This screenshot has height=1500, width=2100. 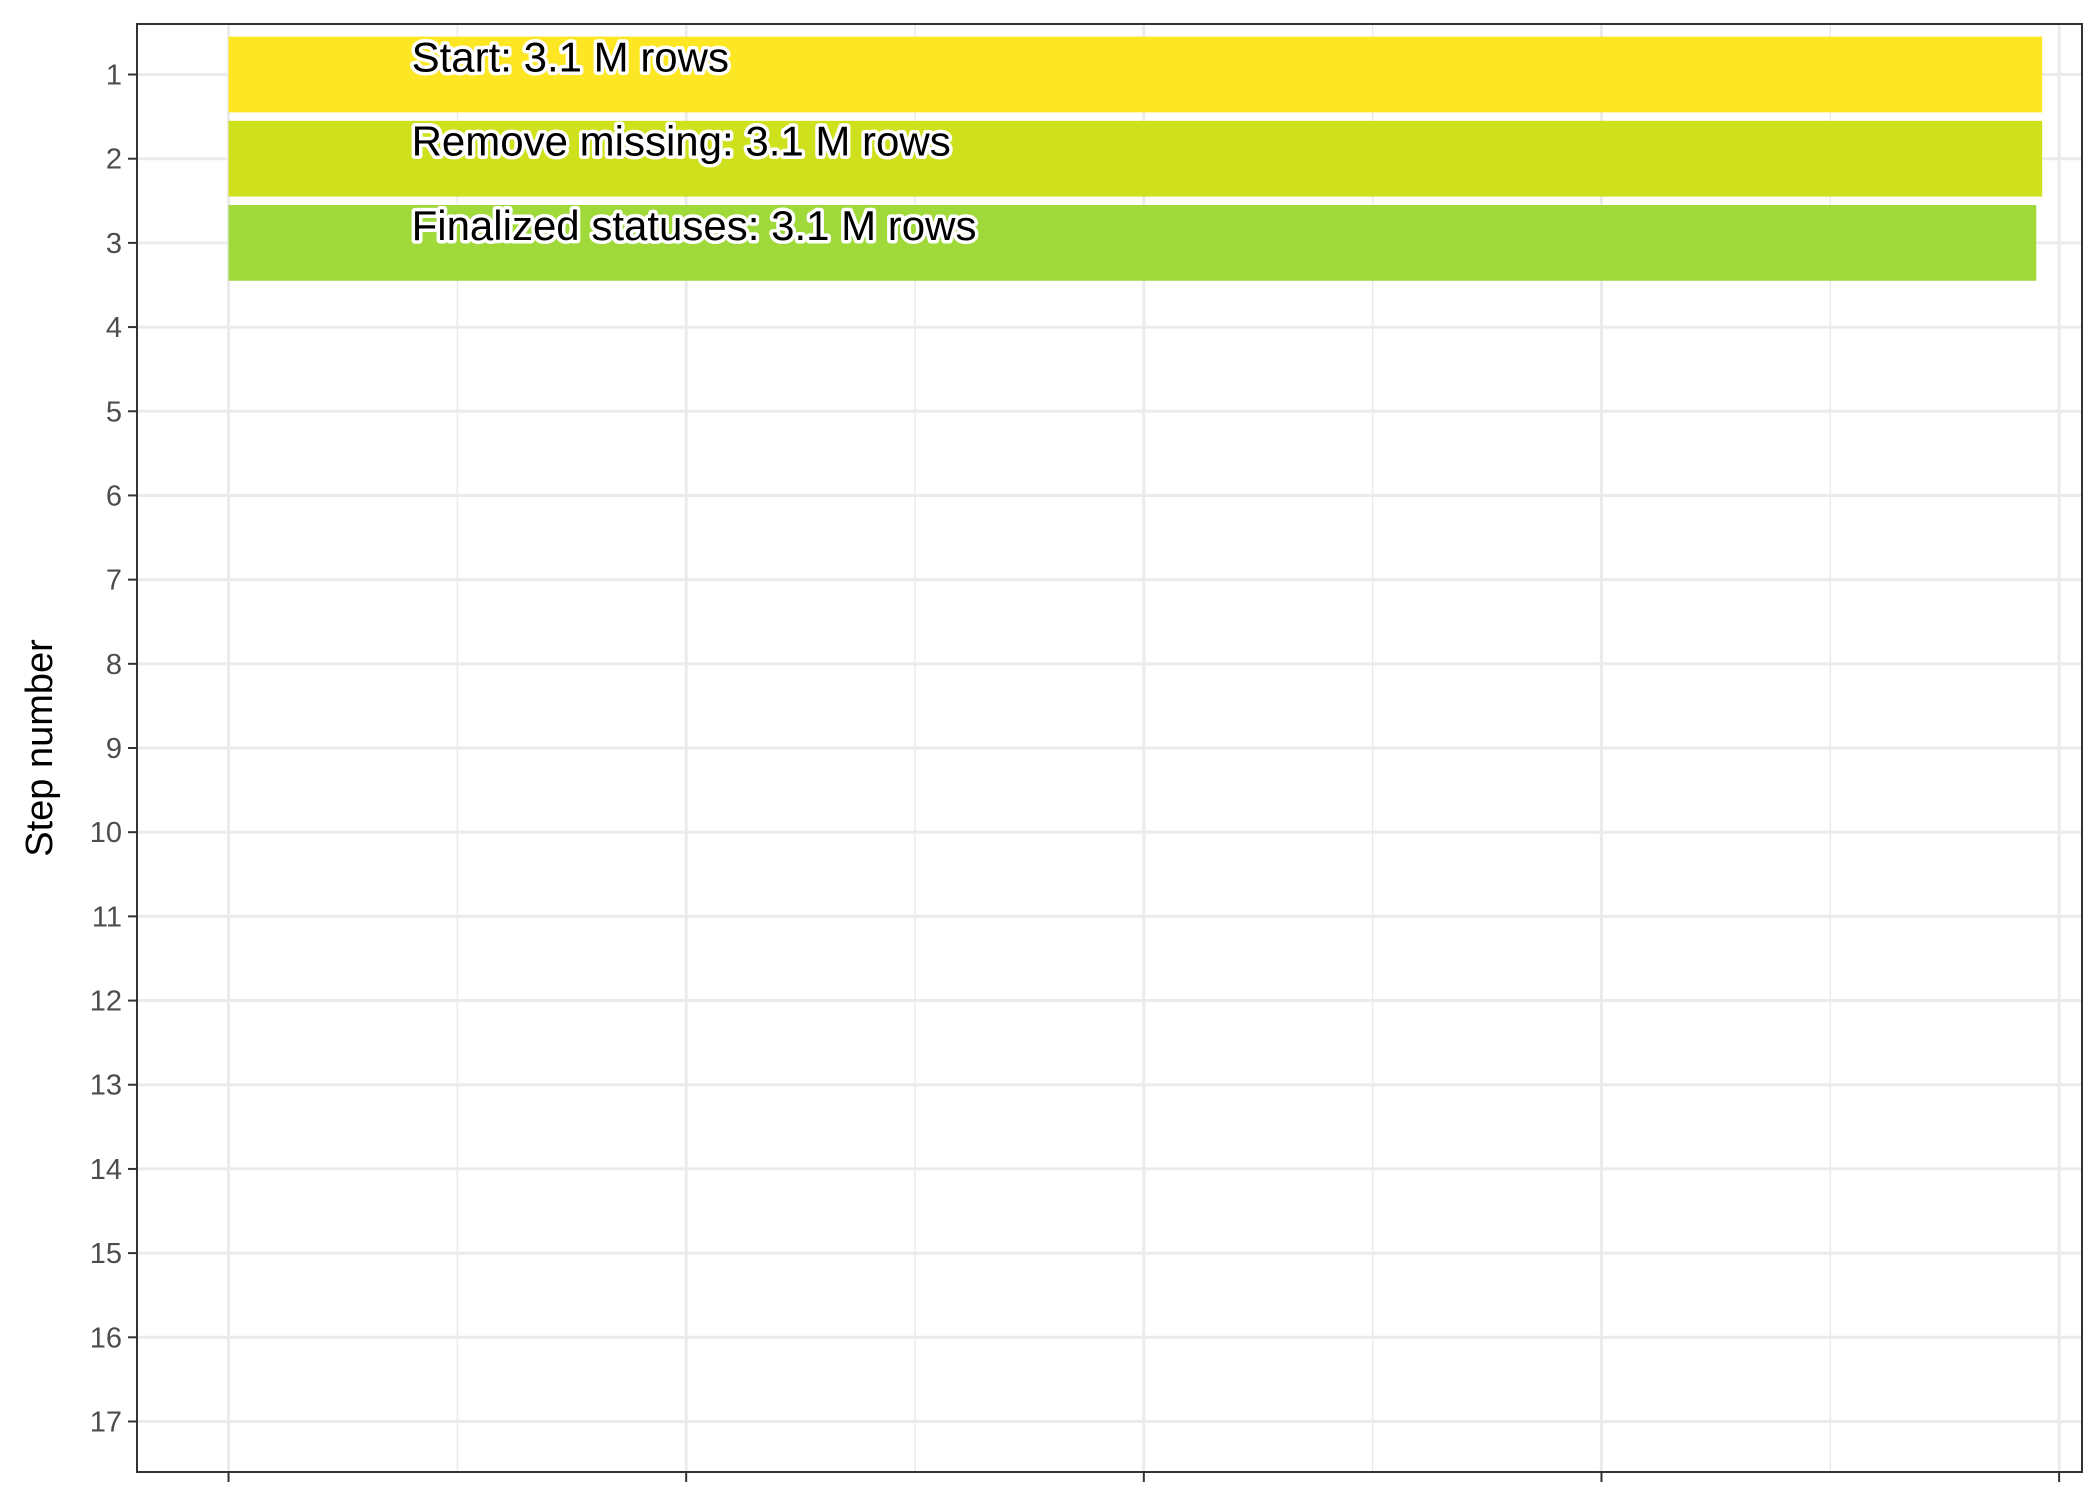 What do you see at coordinates (114, 412) in the screenshot?
I see `y-tick-label: 5` at bounding box center [114, 412].